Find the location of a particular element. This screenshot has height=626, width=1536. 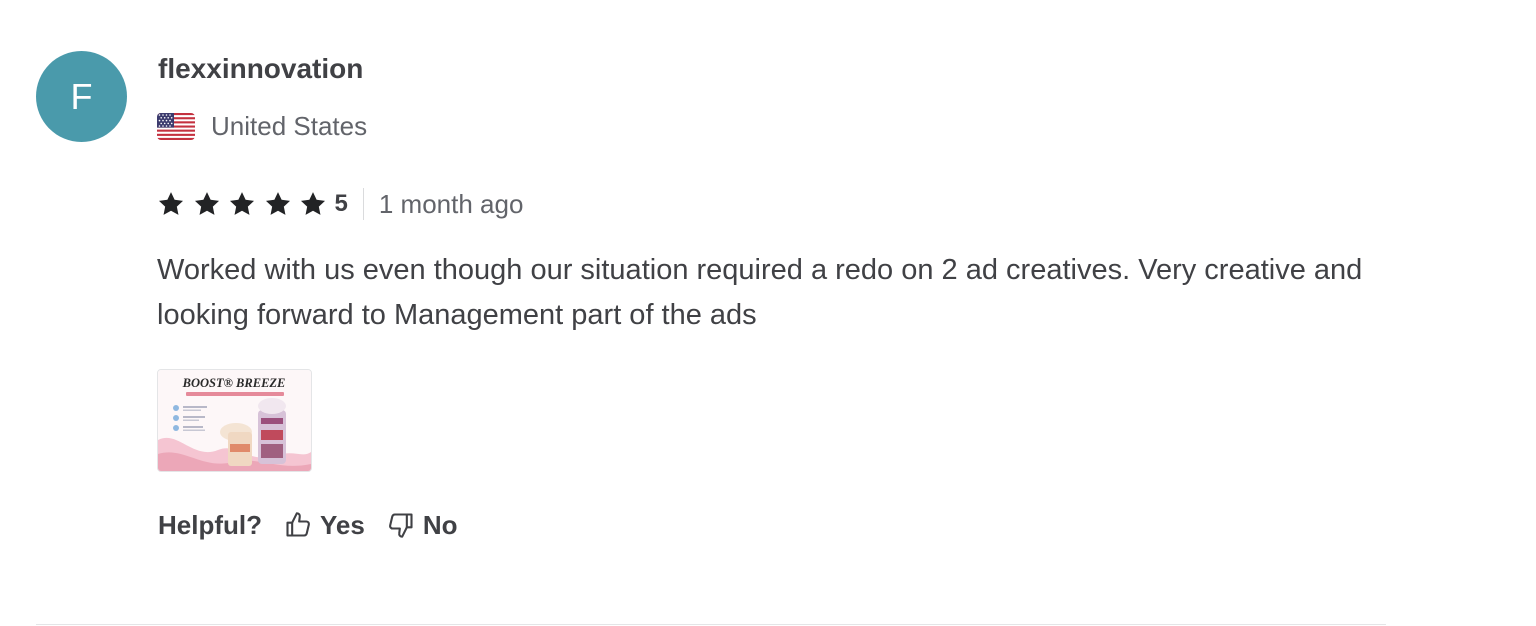

review-time: 1 month ago is located at coordinates (451, 203).